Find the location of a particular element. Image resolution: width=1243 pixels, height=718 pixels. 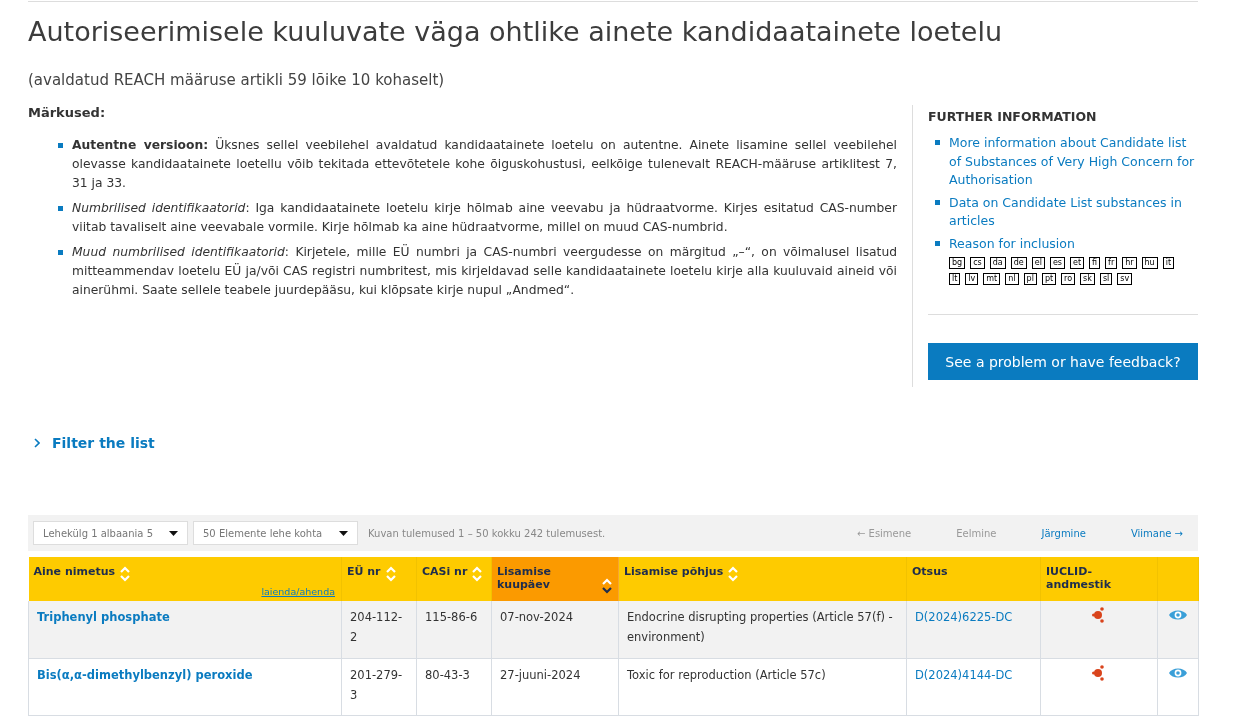

column-header: CASi nr is located at coordinates (454, 579).